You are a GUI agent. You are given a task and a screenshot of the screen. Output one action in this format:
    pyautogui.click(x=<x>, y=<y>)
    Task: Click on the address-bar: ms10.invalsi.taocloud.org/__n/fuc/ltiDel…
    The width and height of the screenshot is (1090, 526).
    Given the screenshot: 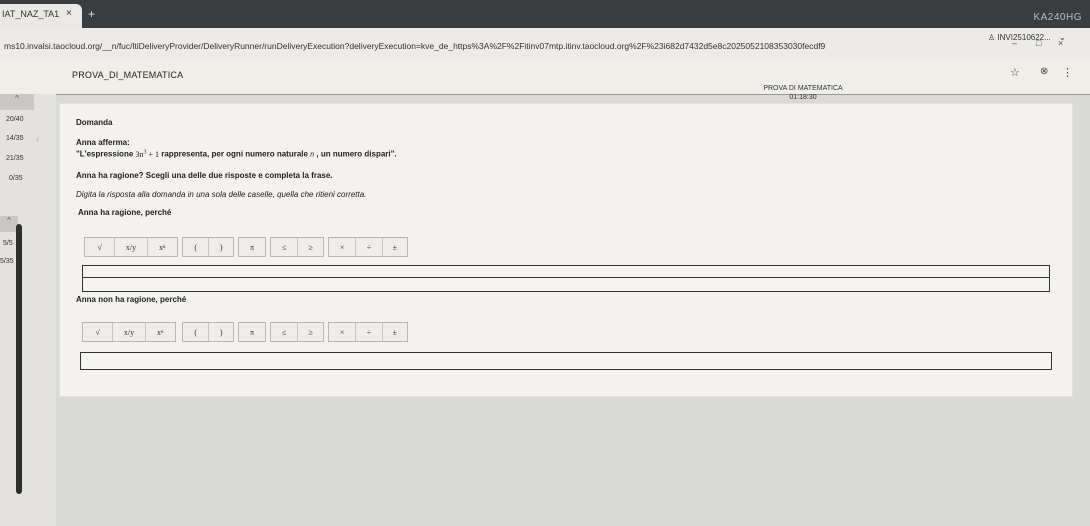 What is the action you would take?
    pyautogui.click(x=545, y=44)
    